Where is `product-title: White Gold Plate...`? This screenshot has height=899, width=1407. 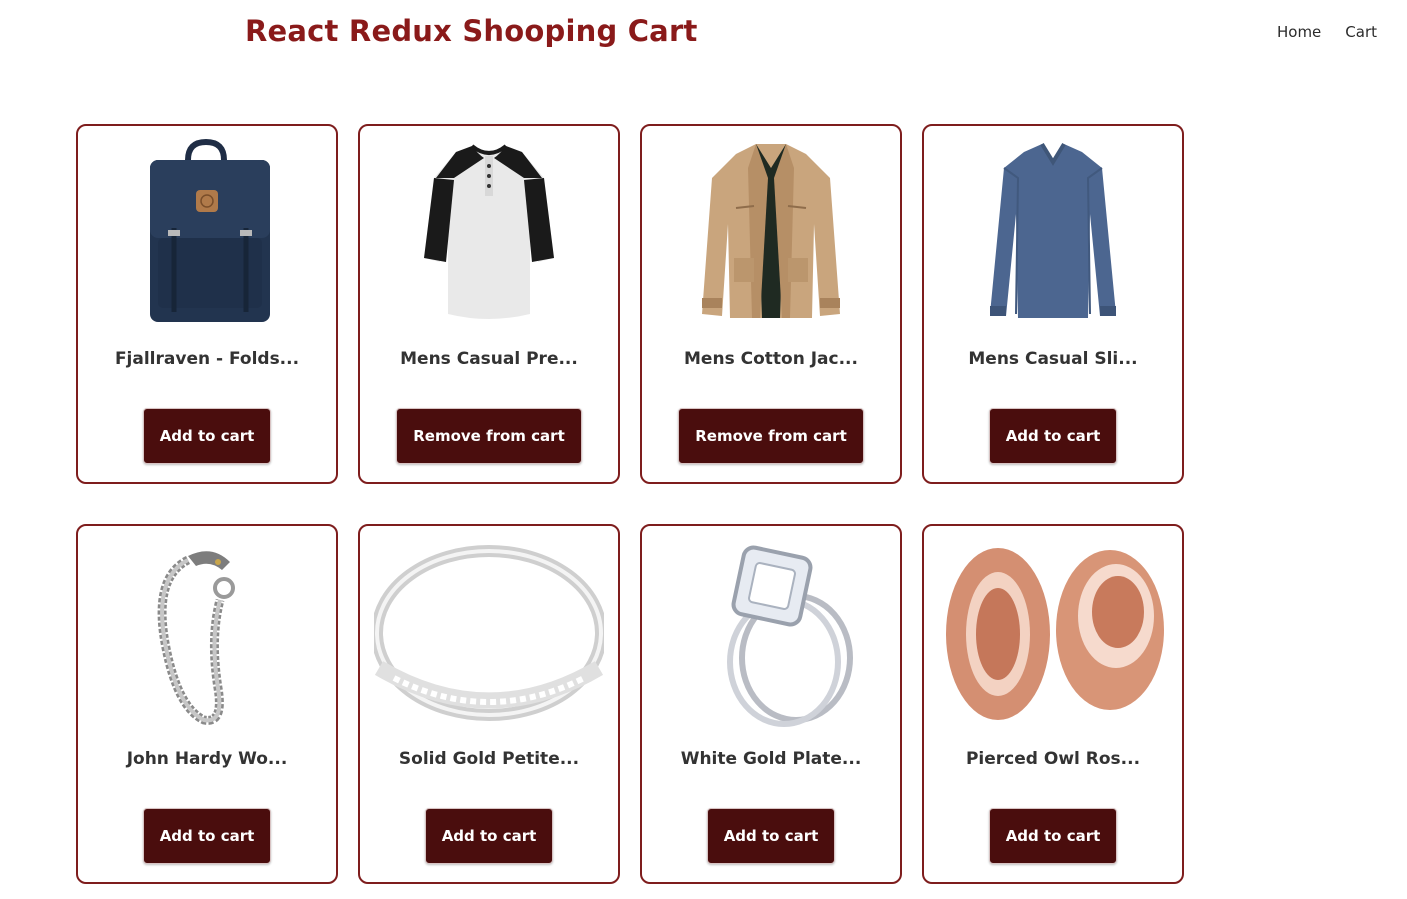
product-title: White Gold Plate... is located at coordinates (771, 759).